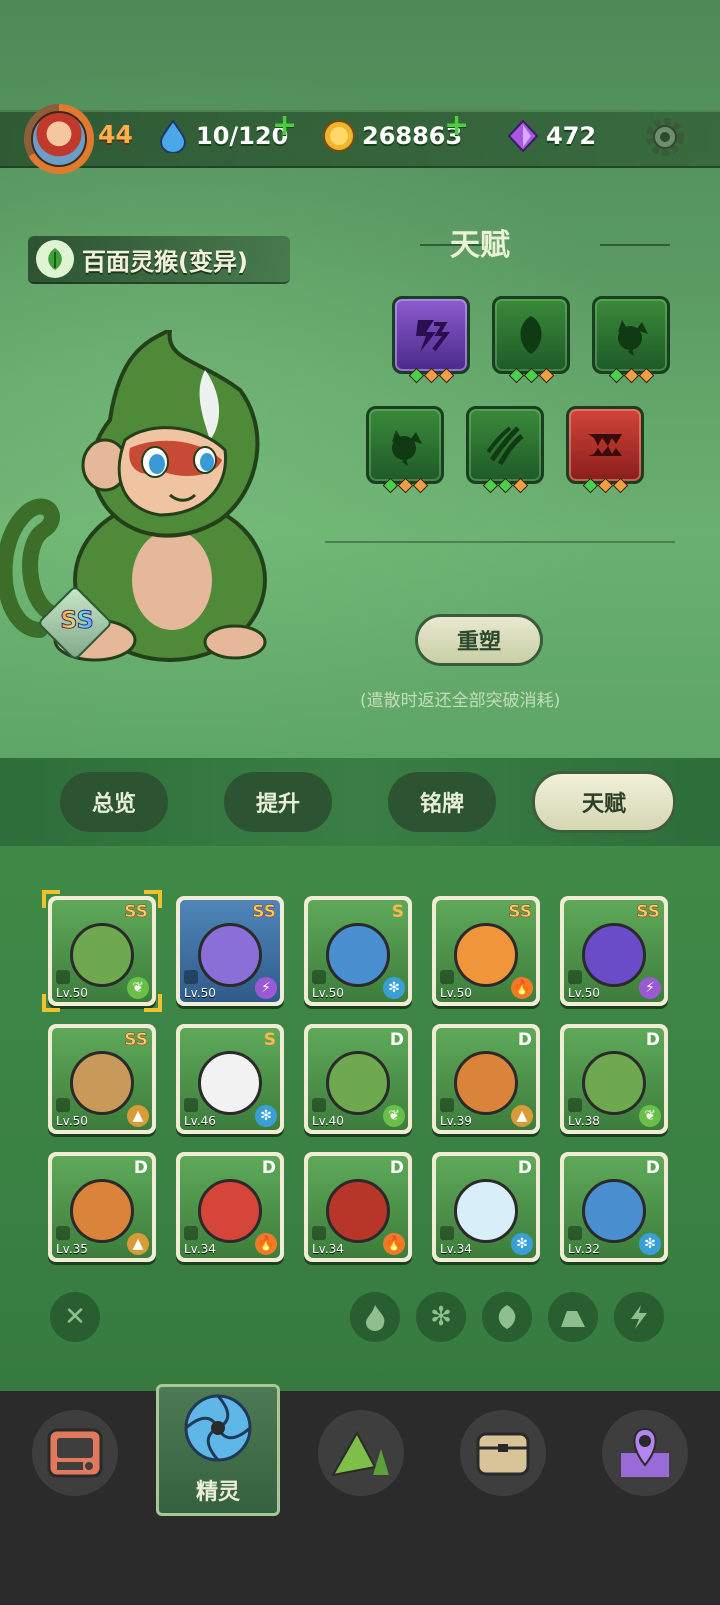 The image size is (720, 1605). What do you see at coordinates (604, 802) in the screenshot?
I see `tab-talent: 天赋` at bounding box center [604, 802].